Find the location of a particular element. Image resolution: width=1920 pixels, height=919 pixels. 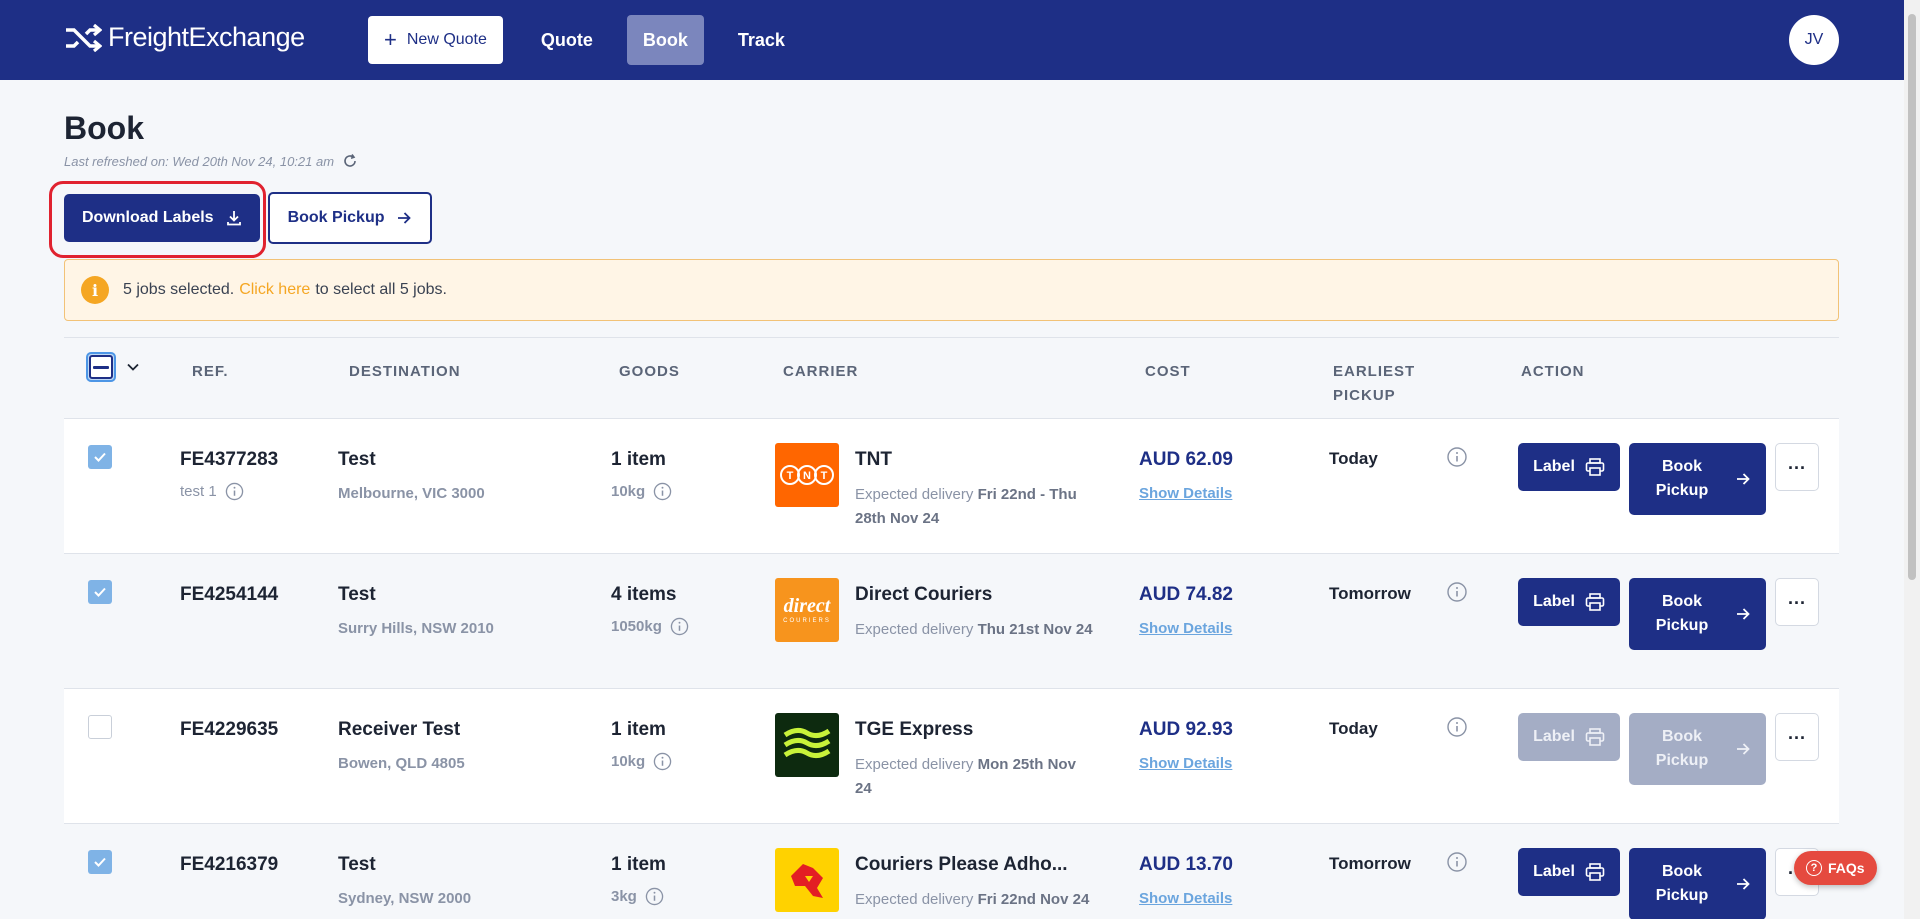

refresh-icon is located at coordinates (350, 161).